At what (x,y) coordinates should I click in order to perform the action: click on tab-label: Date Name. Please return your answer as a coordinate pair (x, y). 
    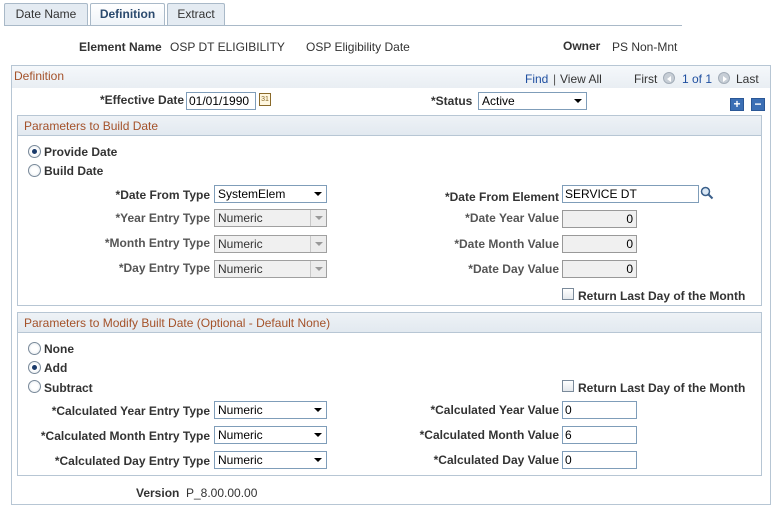
    Looking at the image, I should click on (46, 14).